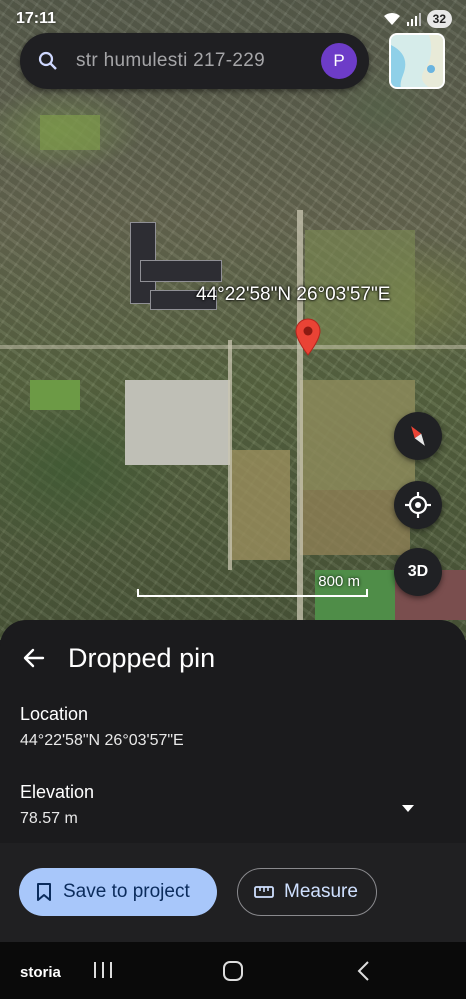 The image size is (466, 999). I want to click on search-input: str humulesti 217-229, so click(198, 61).